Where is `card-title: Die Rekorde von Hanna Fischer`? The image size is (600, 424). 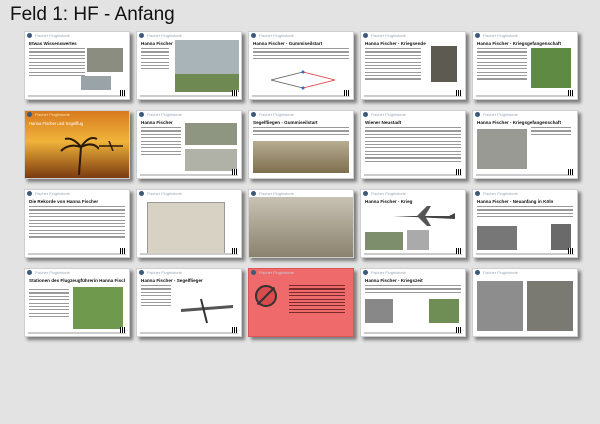 card-title: Die Rekorde von Hanna Fischer is located at coordinates (64, 201).